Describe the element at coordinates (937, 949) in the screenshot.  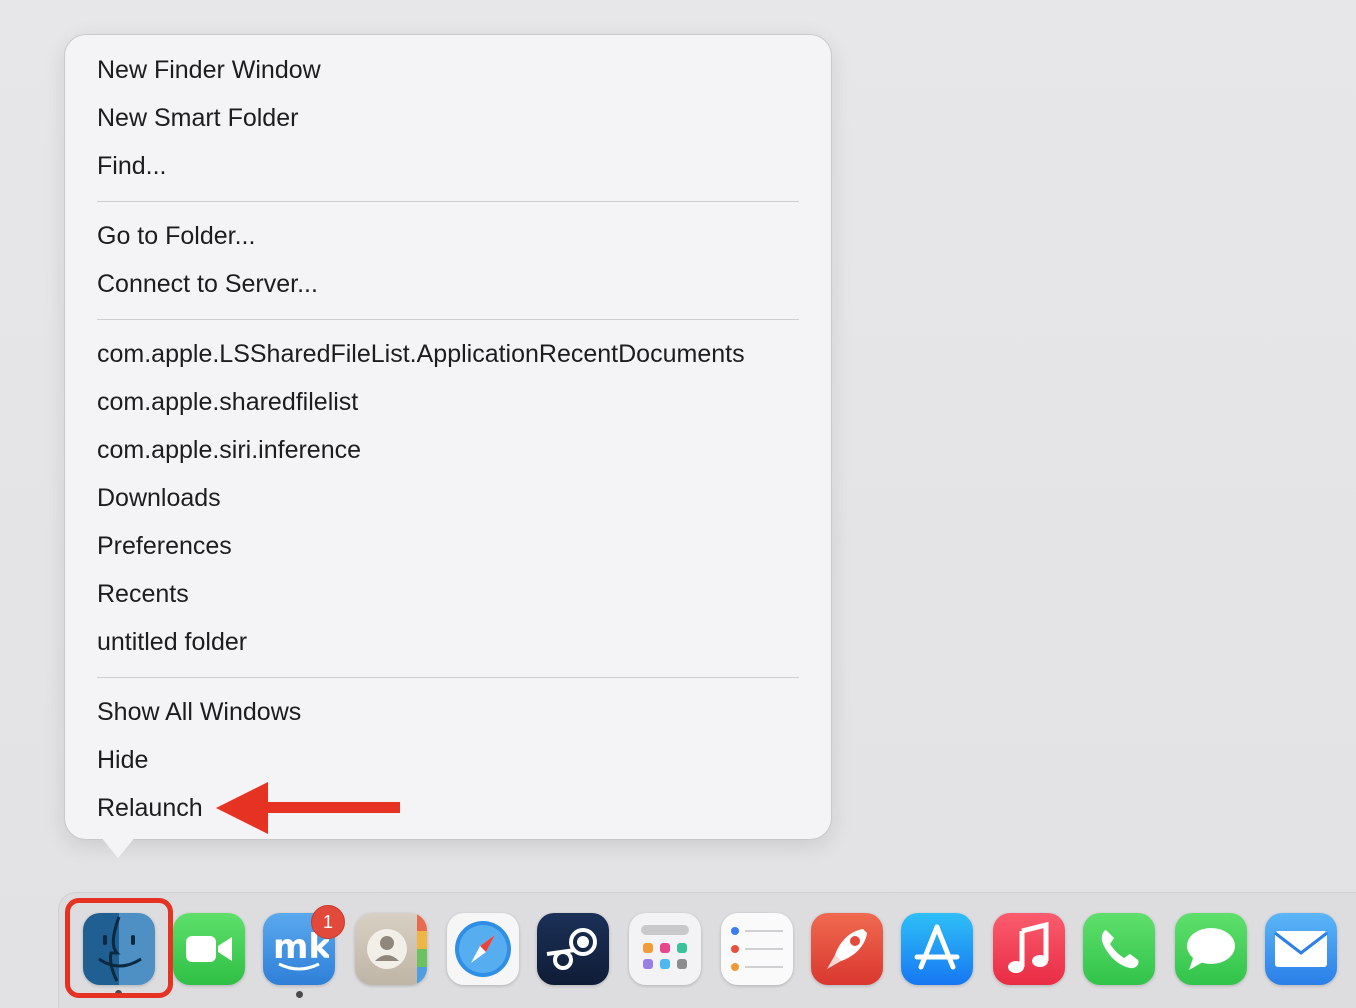
I see `app-store-icon` at that location.